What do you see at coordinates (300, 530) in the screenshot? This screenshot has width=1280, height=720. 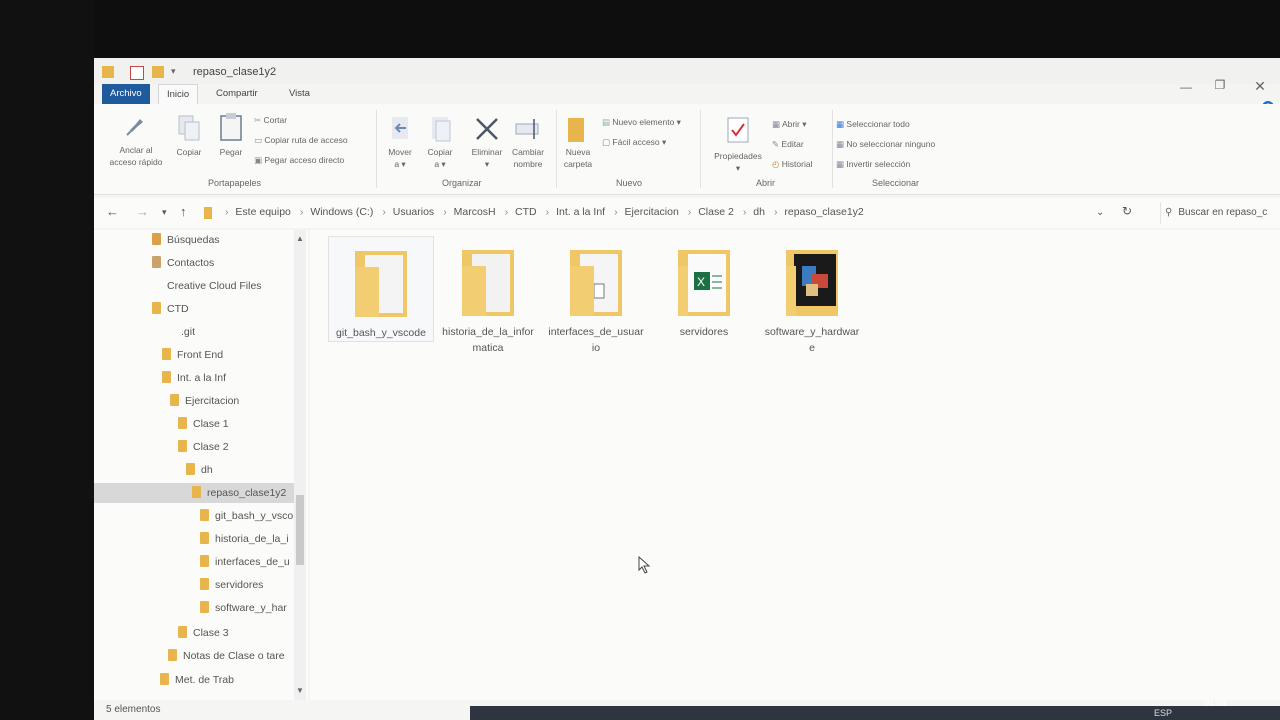 I see `nav-scrollbar-thumb` at bounding box center [300, 530].